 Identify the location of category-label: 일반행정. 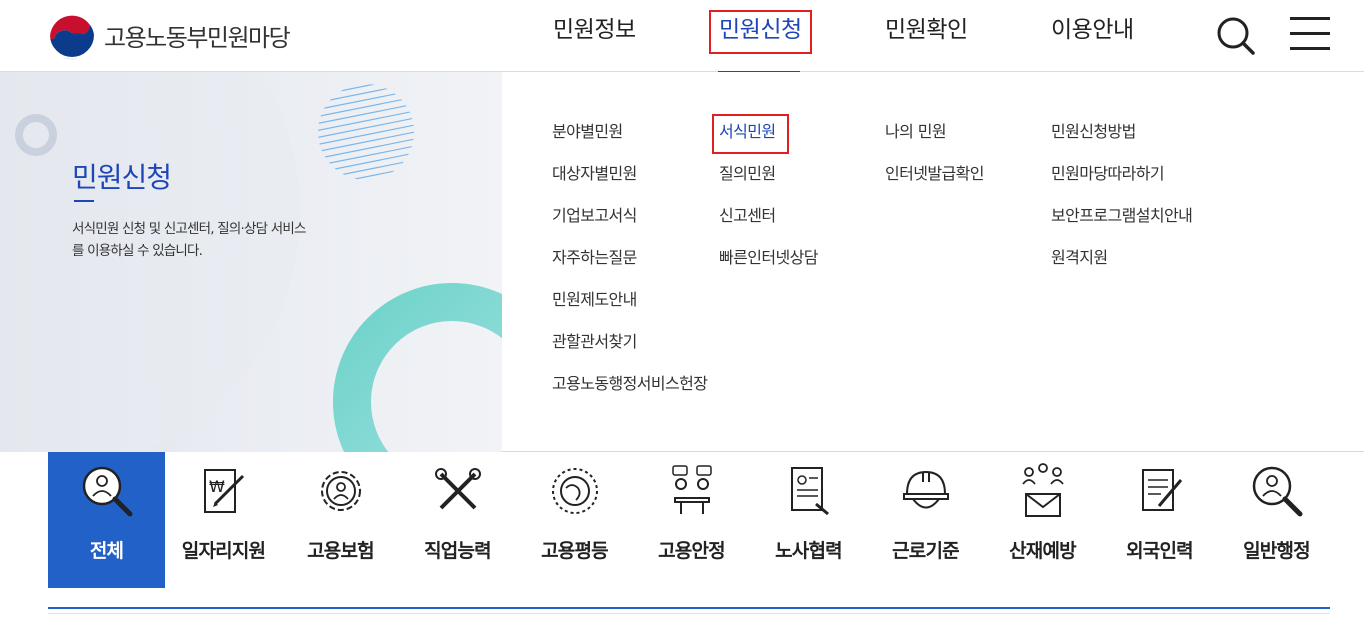
(1277, 551).